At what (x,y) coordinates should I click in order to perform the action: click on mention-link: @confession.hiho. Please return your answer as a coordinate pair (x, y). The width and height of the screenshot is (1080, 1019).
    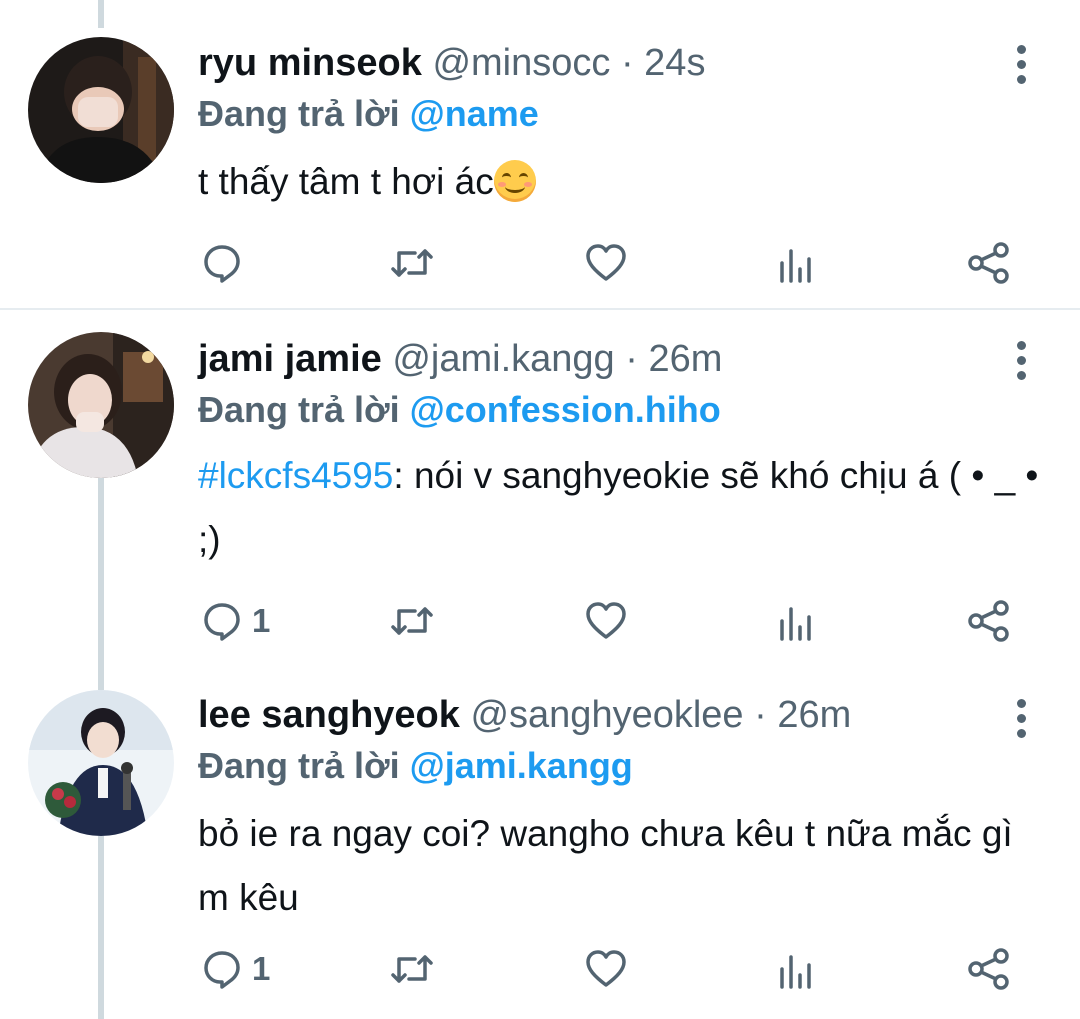
    Looking at the image, I should click on (565, 409).